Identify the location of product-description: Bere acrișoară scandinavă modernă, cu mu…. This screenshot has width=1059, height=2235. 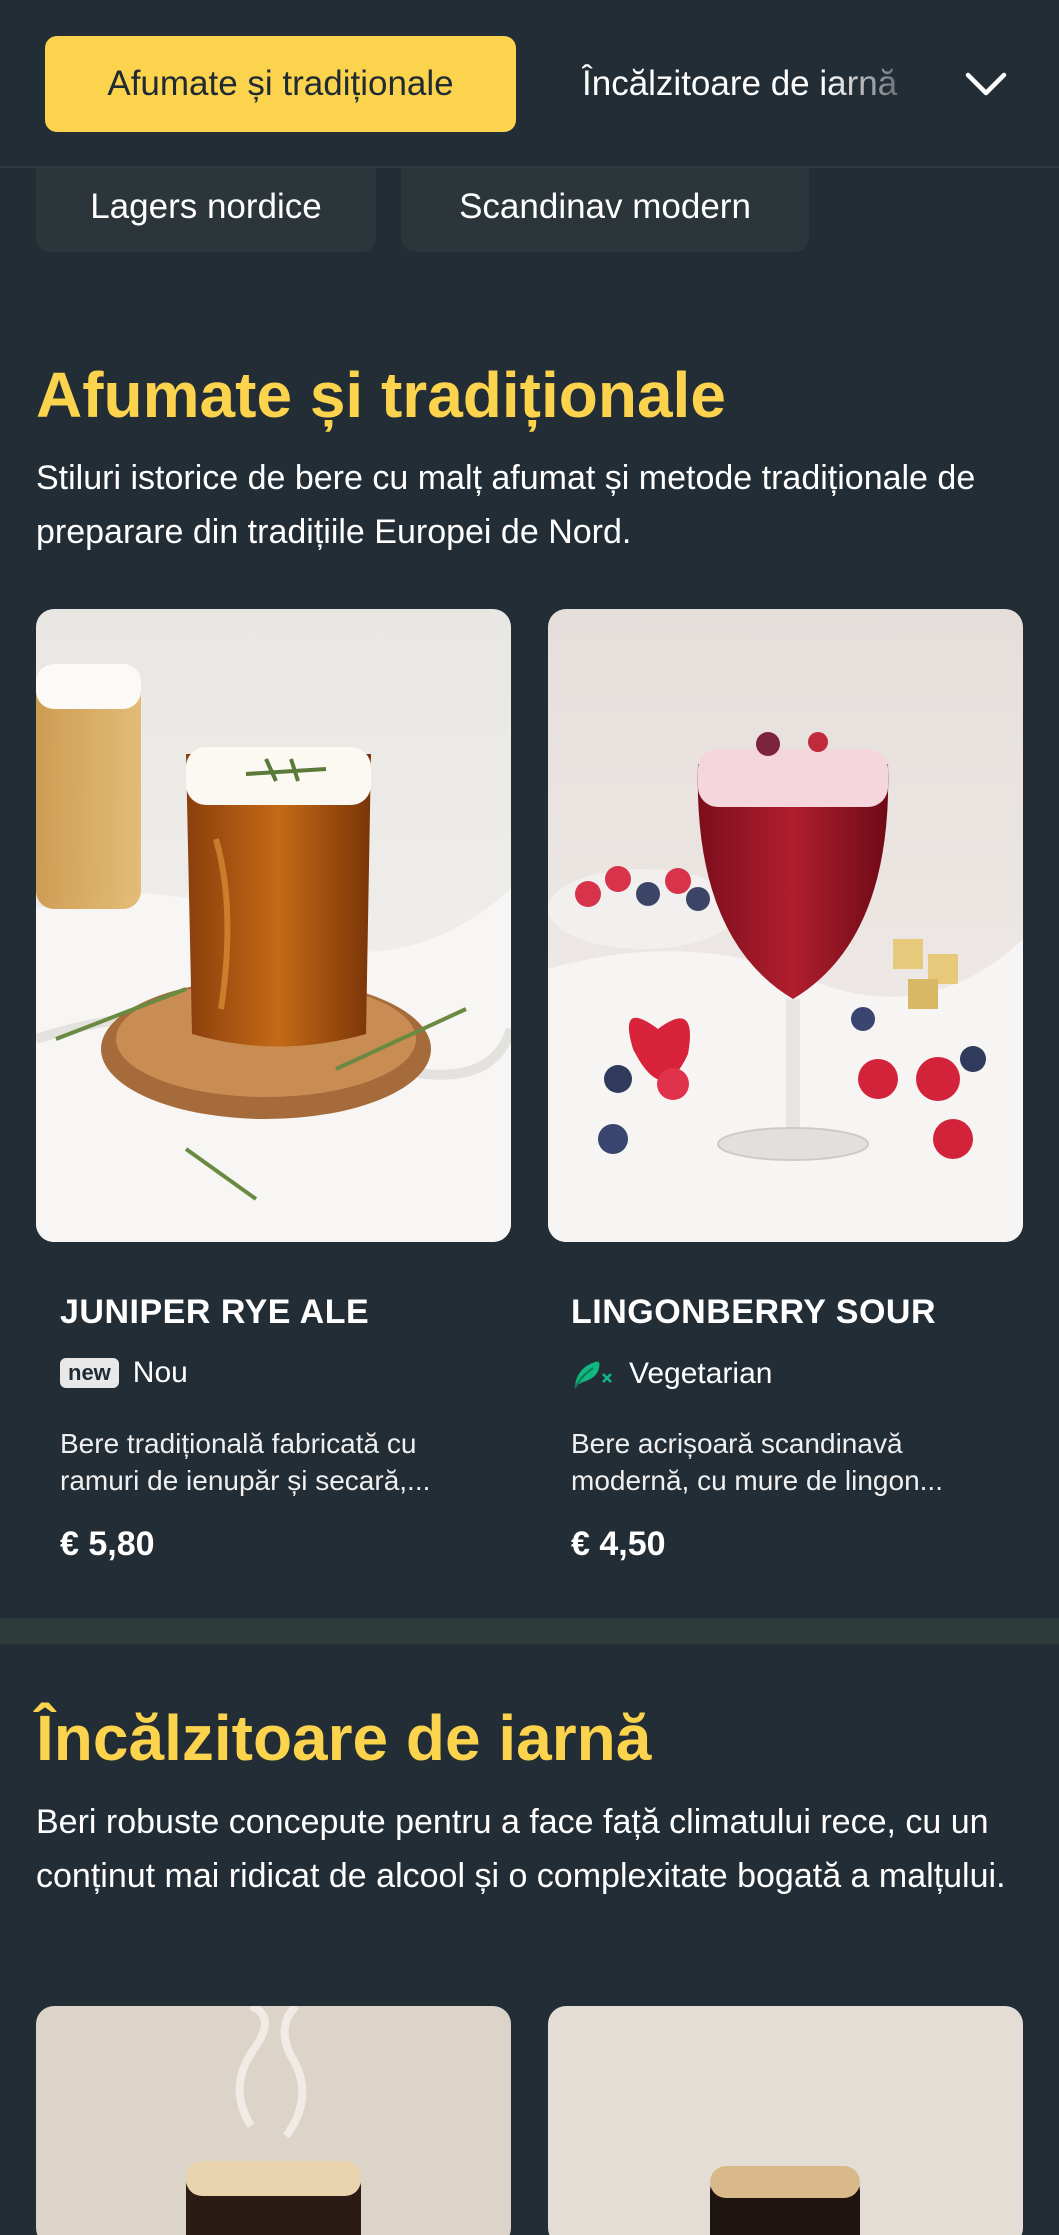
(757, 1462).